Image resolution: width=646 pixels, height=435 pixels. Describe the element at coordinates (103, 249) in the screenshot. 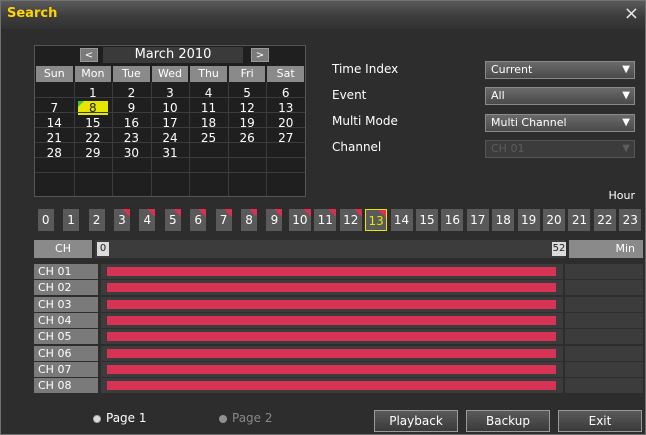

I see `timeline-start-marker: 0` at that location.